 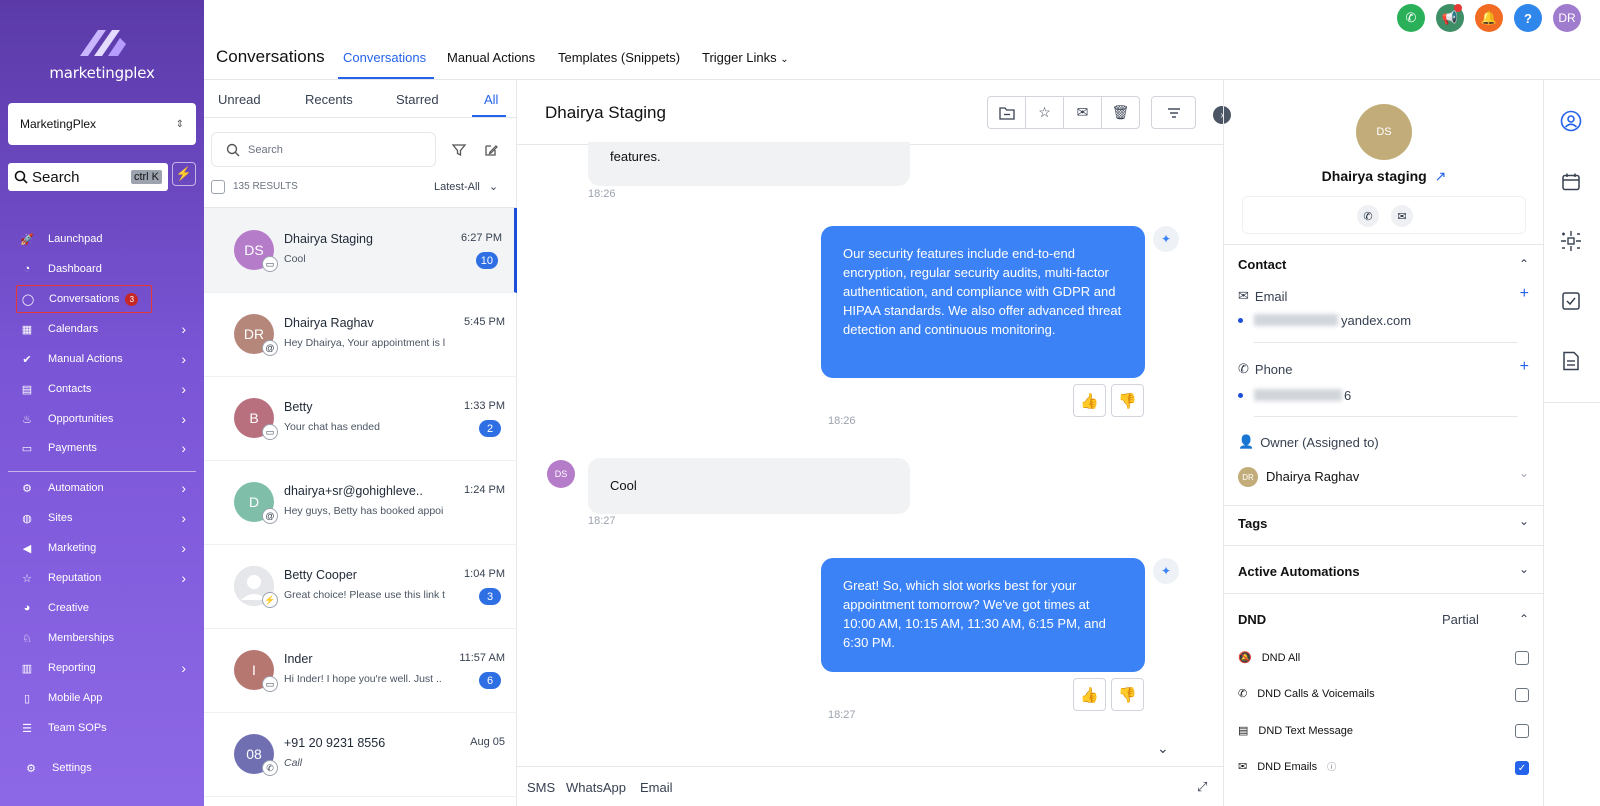 I want to click on calendar-icon, so click(x=1571, y=182).